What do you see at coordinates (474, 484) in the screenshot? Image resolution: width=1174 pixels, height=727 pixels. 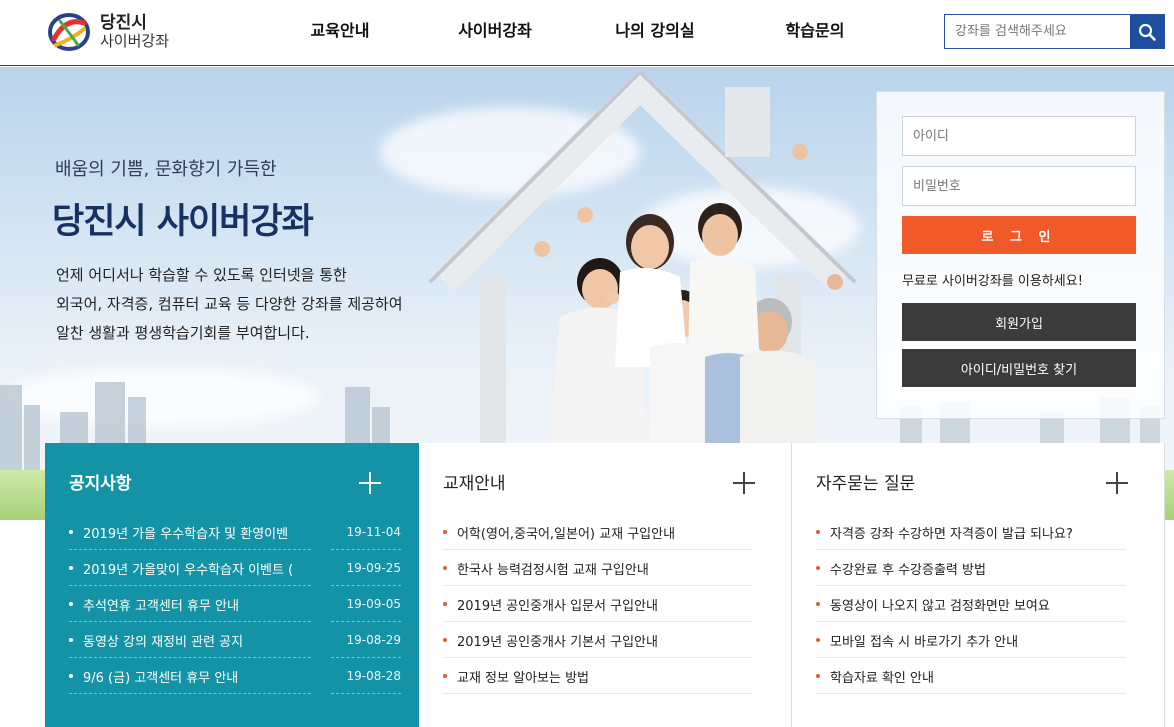 I see `textbook-title: 교재안내` at bounding box center [474, 484].